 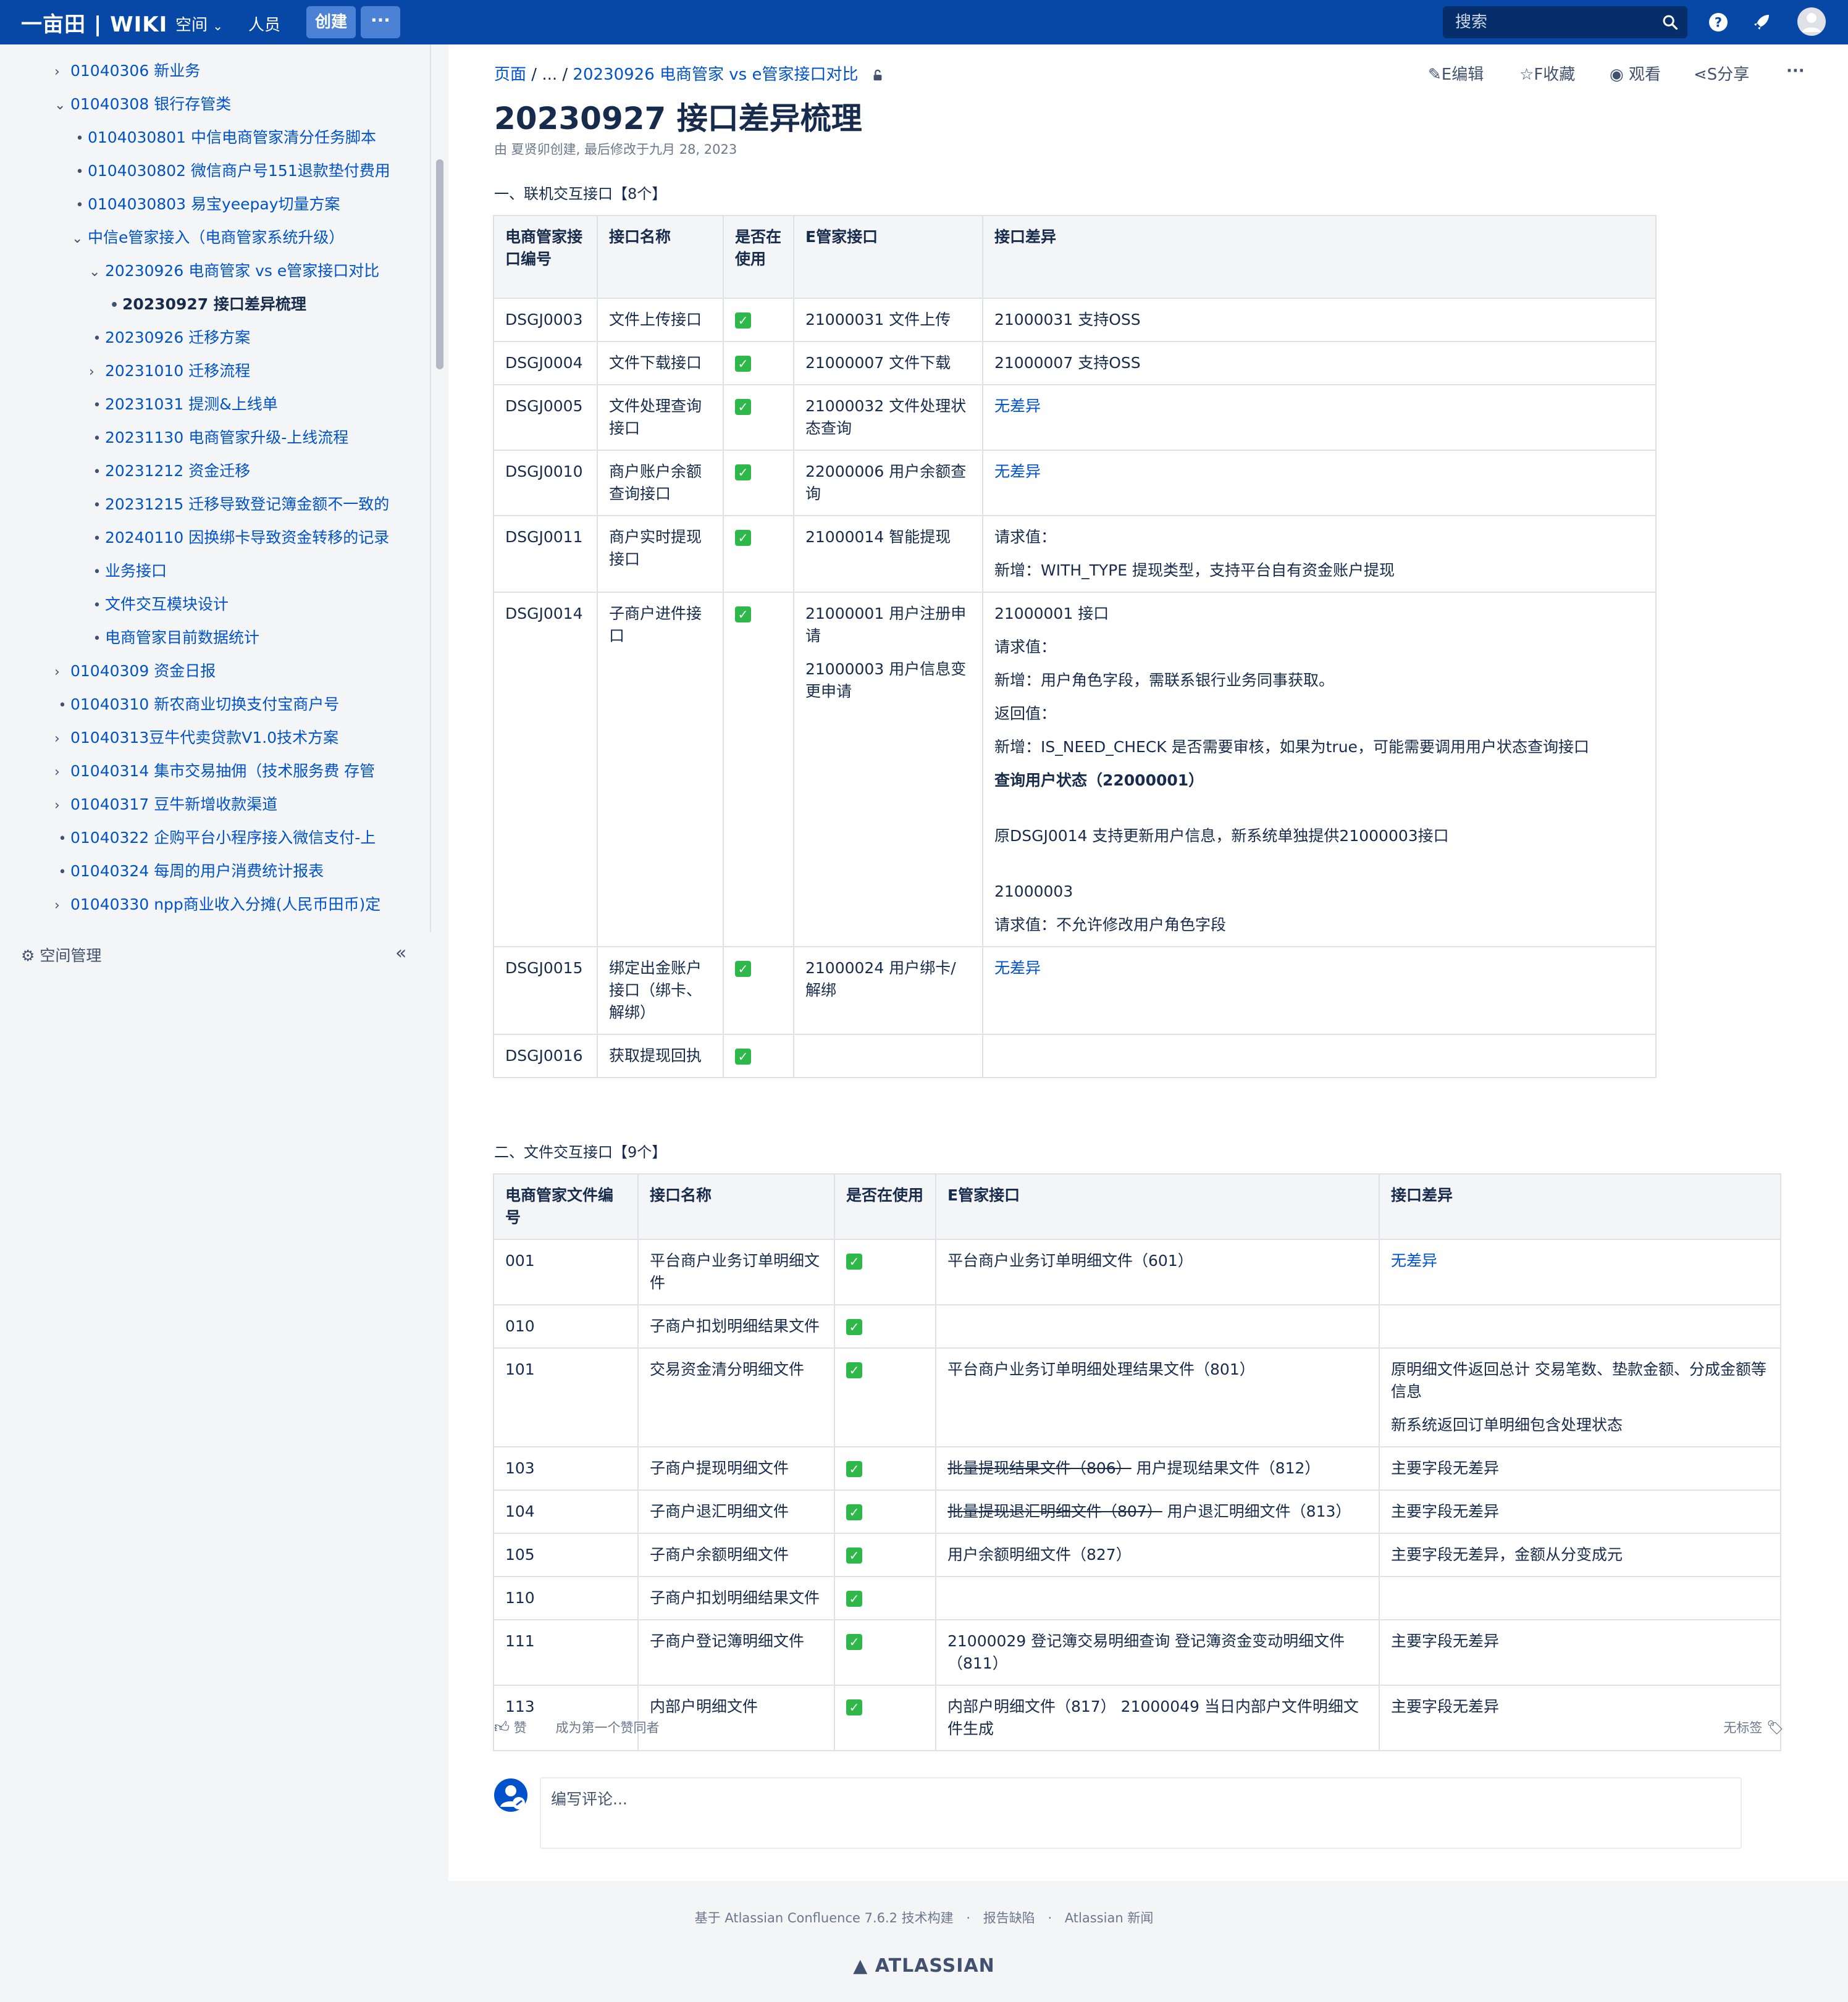 What do you see at coordinates (178, 471) in the screenshot?
I see `sidebar-item-label: 20231212 资金迁移` at bounding box center [178, 471].